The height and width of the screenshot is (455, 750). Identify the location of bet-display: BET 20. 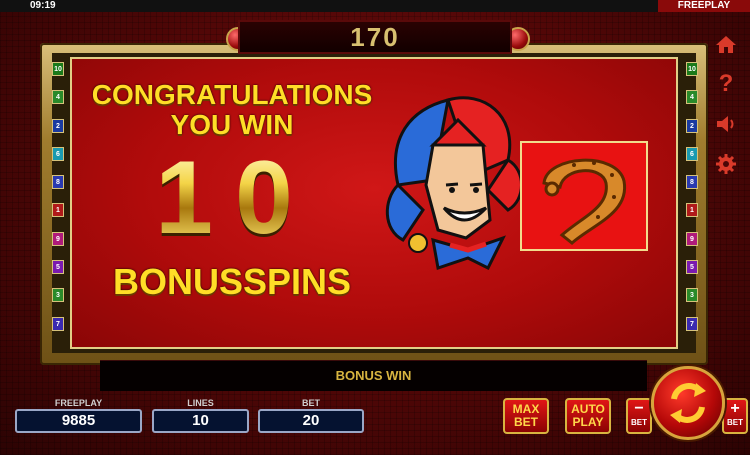
(311, 417).